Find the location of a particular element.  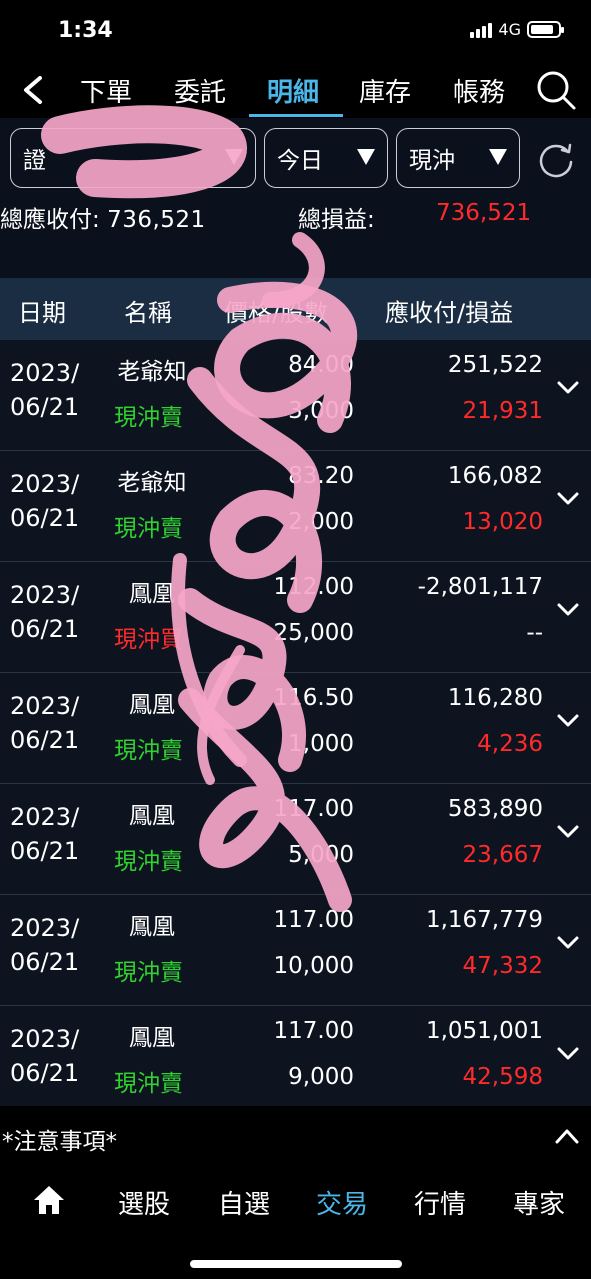

row-profit-loss: 23,667 is located at coordinates (502, 855).